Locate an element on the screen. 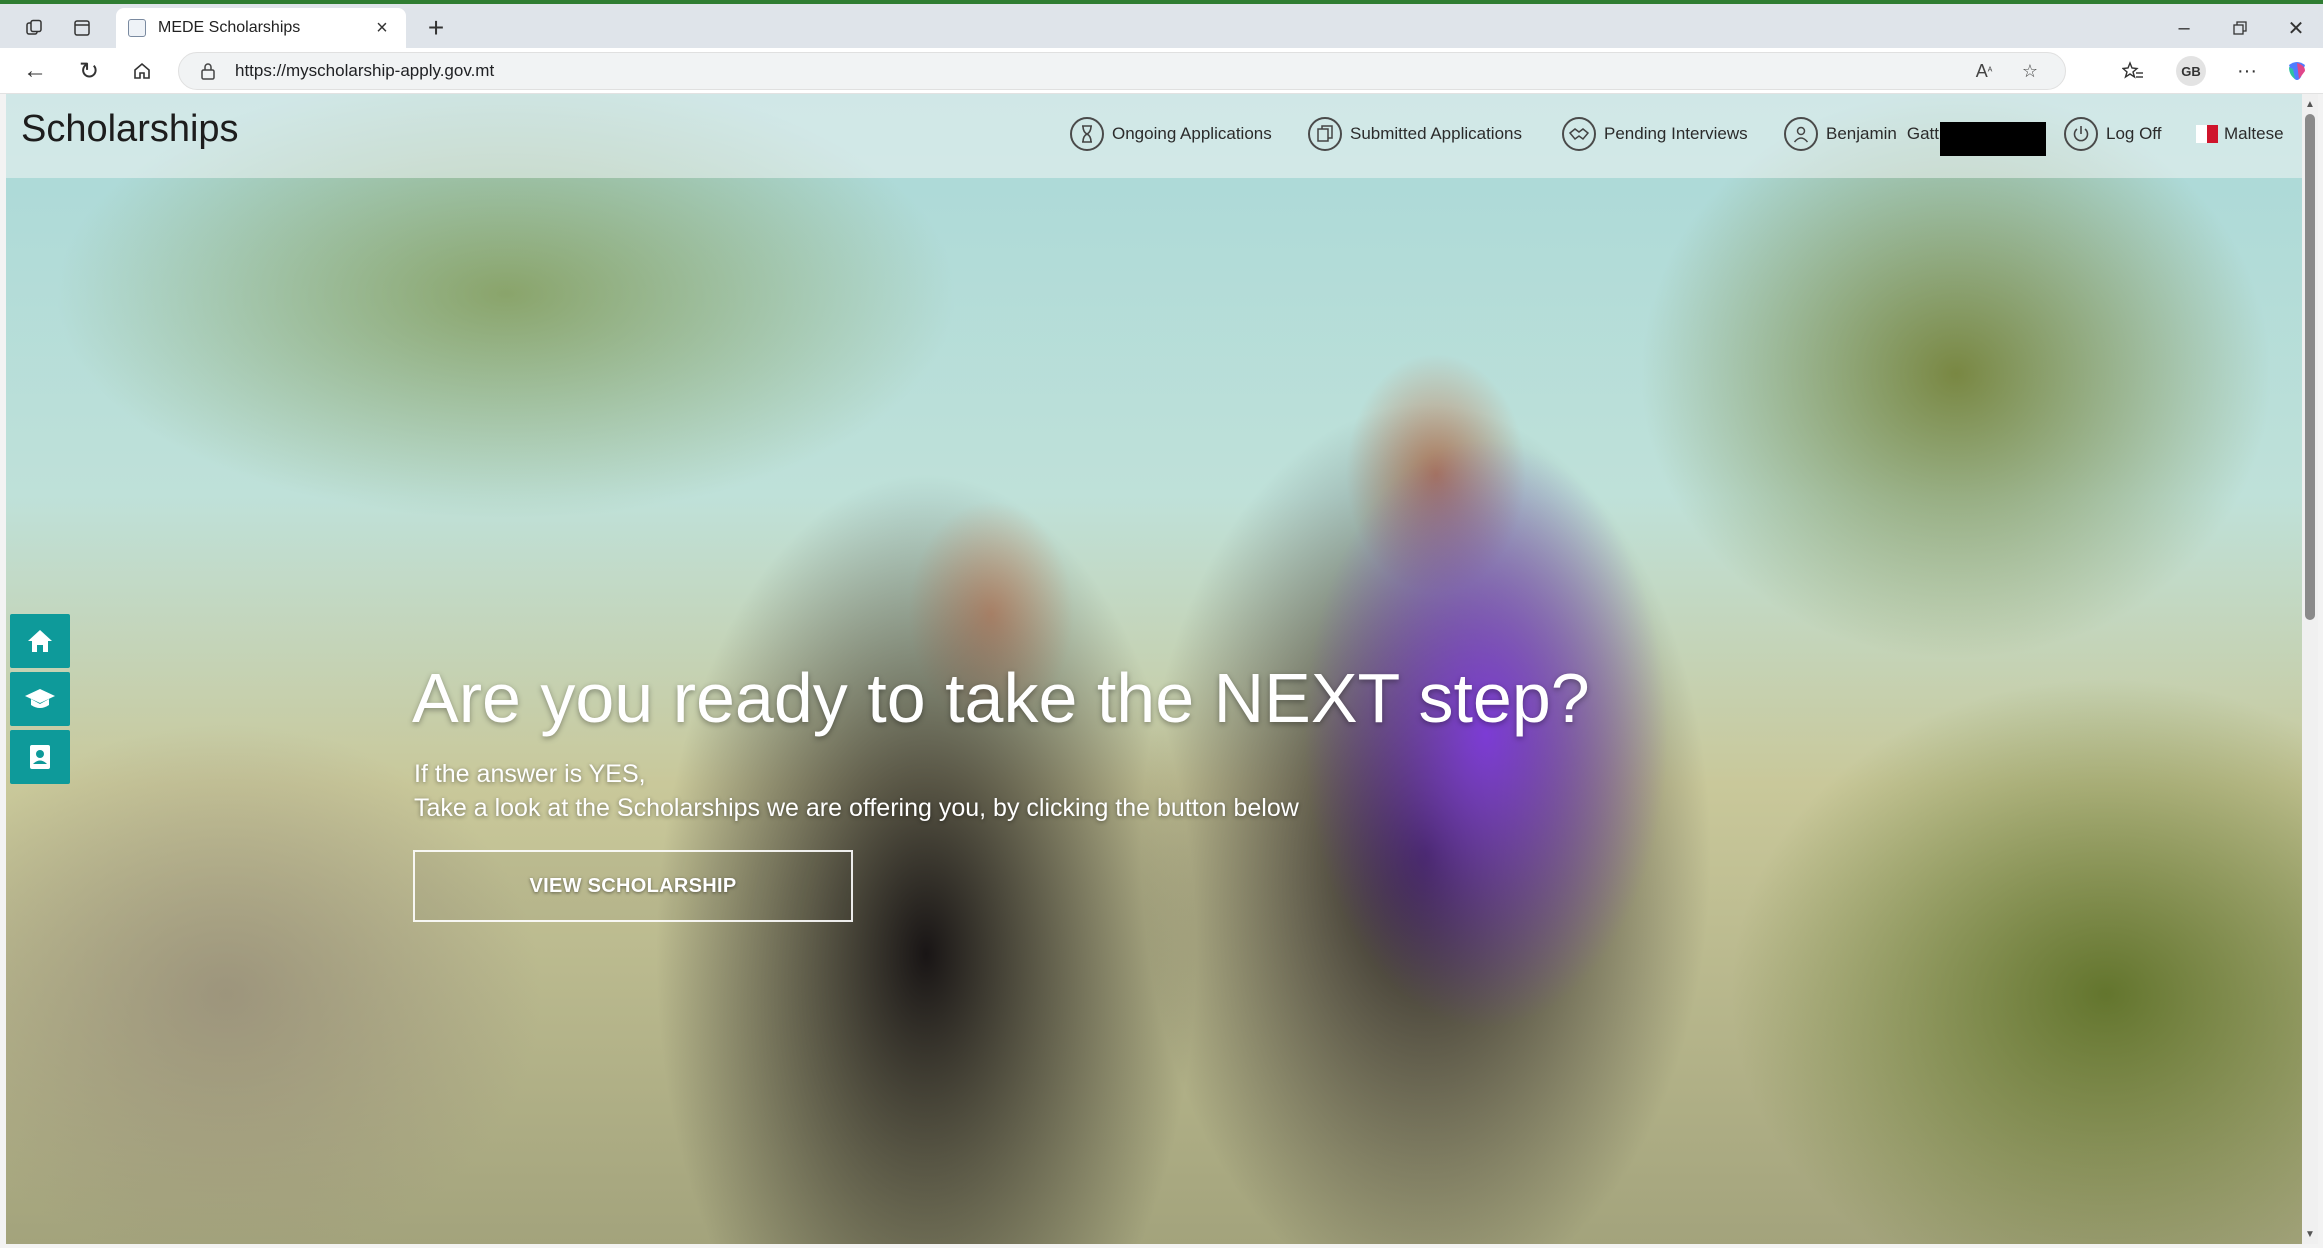  address-bar: https://myscholarship-apply.gov.mt Aᴬ ☆ is located at coordinates (1122, 71).